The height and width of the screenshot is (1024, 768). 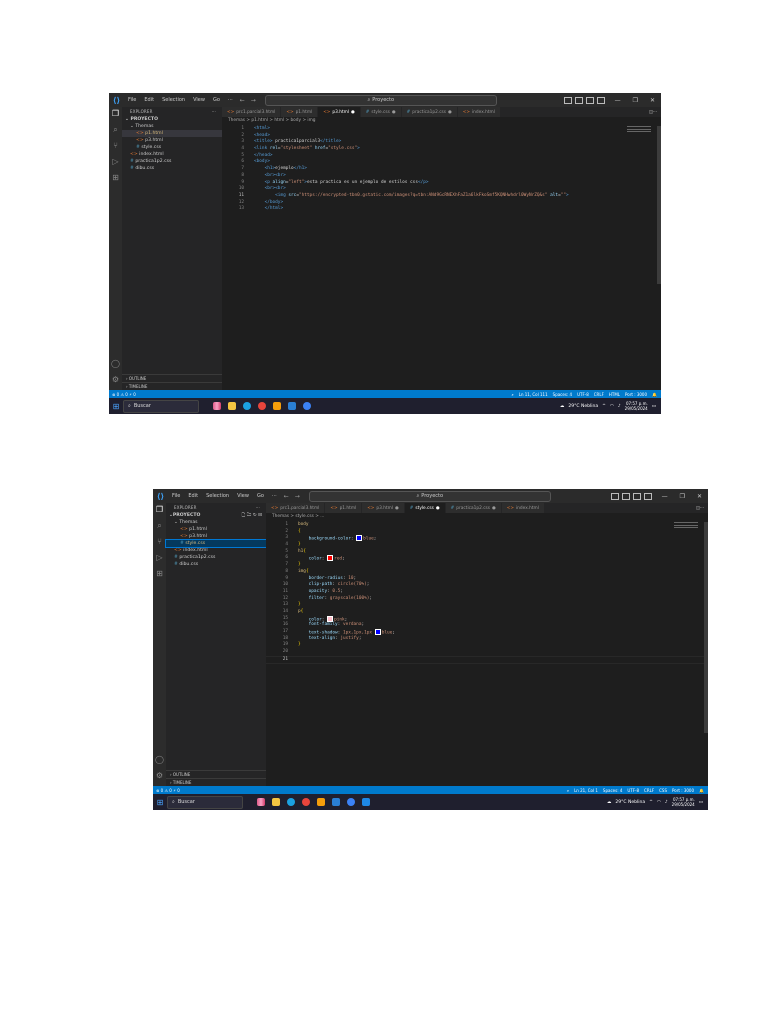 I want to click on more-actions-icon: ···, so click(x=655, y=112).